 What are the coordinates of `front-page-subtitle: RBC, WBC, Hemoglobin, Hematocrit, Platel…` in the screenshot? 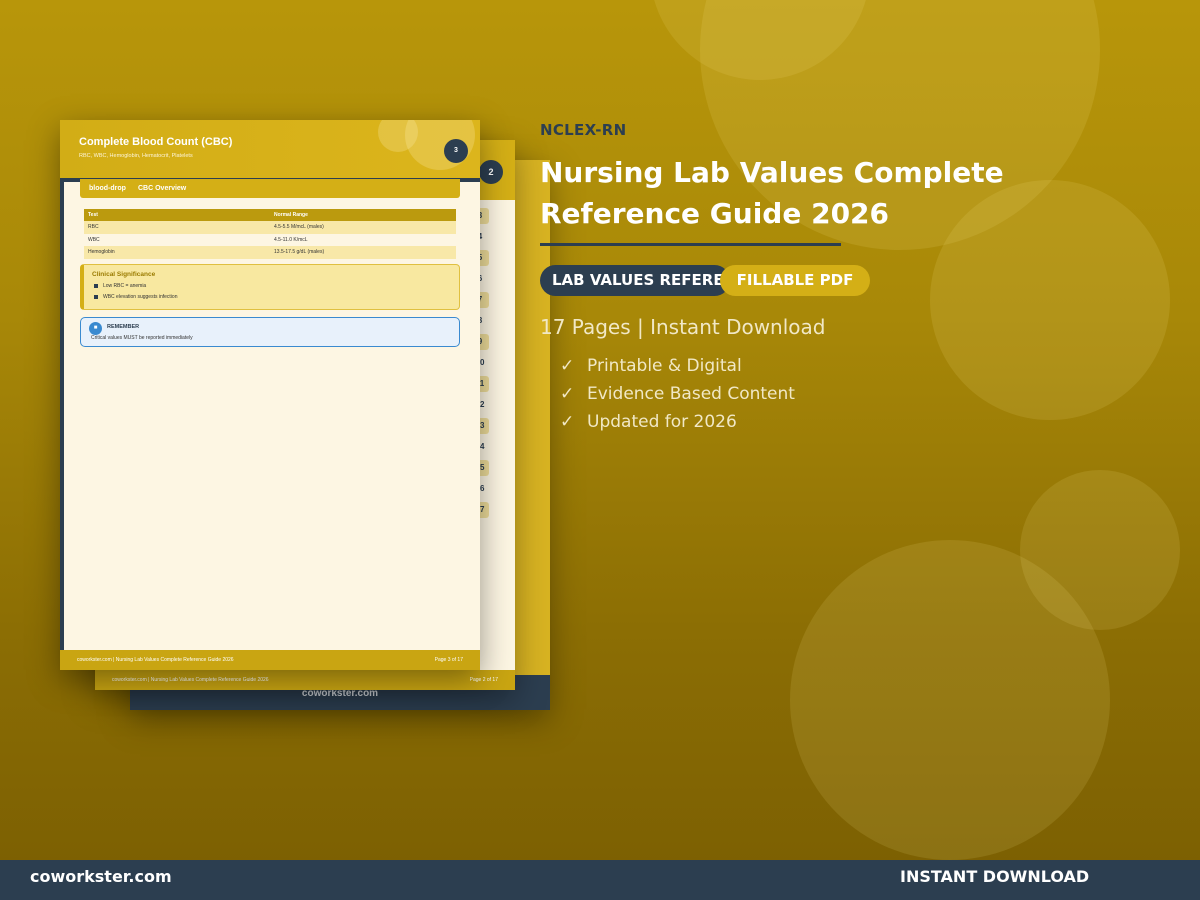 It's located at (136, 156).